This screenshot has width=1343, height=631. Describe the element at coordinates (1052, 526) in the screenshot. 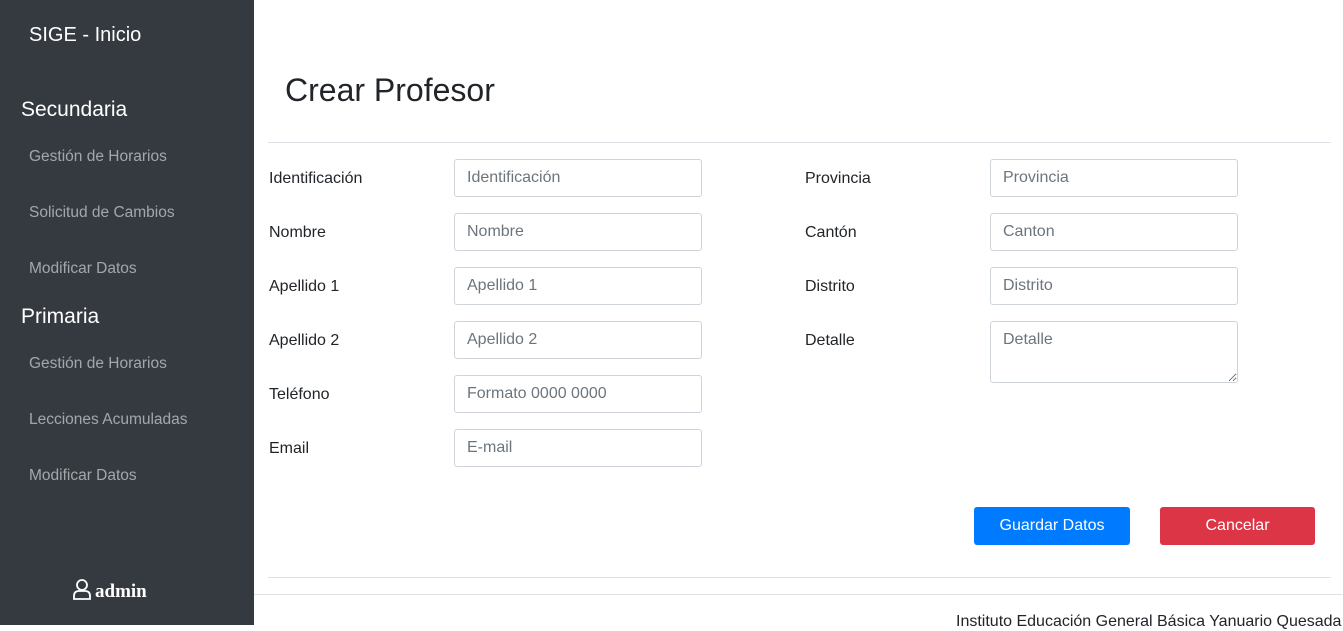

I see `save-button: Guardar Datos` at that location.